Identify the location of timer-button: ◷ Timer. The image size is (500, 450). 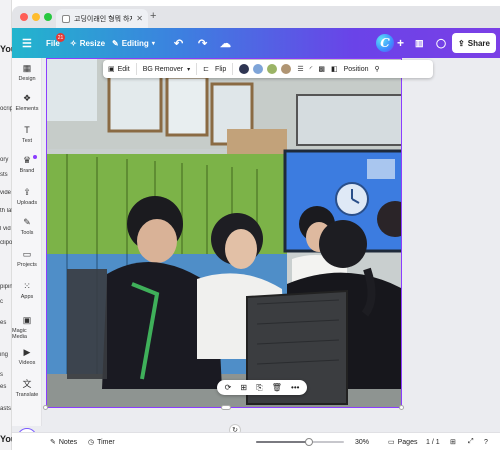
(101, 441).